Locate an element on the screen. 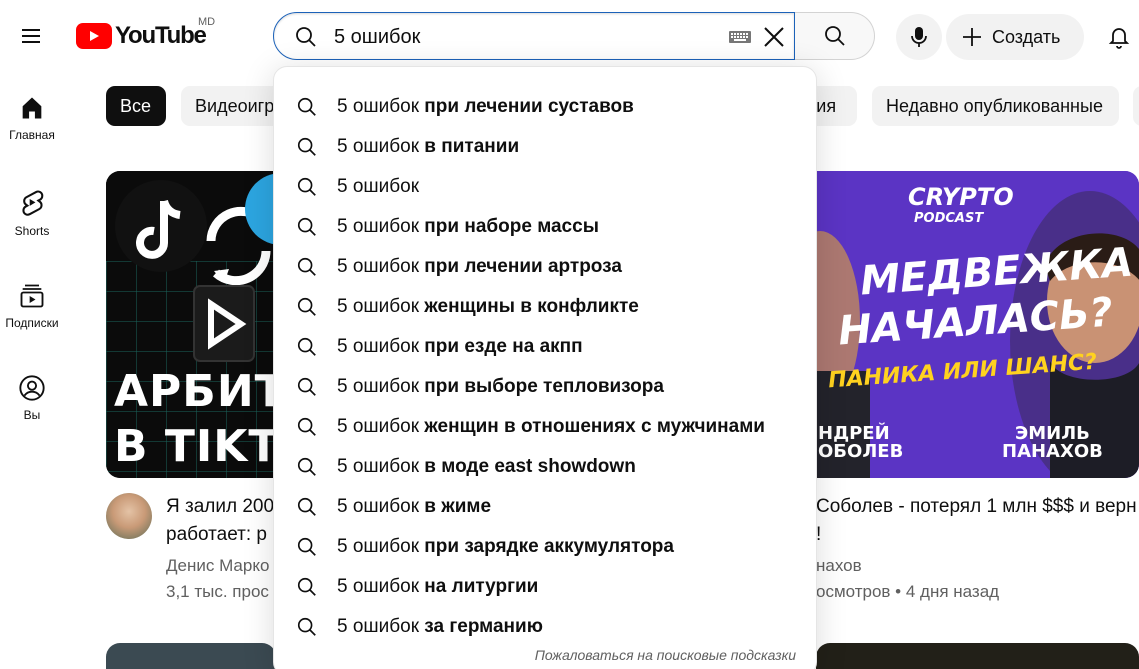  channel-name: Денис Марко is located at coordinates (221, 566).